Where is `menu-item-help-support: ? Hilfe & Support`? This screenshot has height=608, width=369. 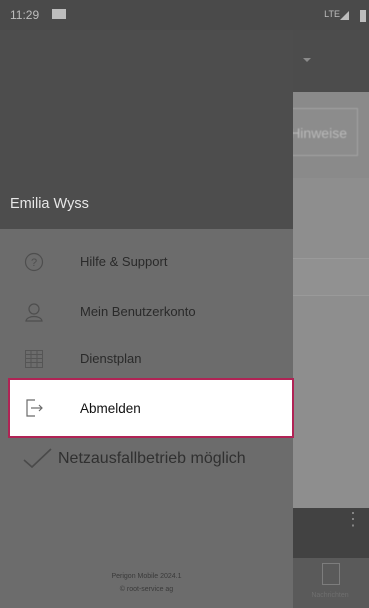
menu-item-help-support: ? Hilfe & Support is located at coordinates (146, 262).